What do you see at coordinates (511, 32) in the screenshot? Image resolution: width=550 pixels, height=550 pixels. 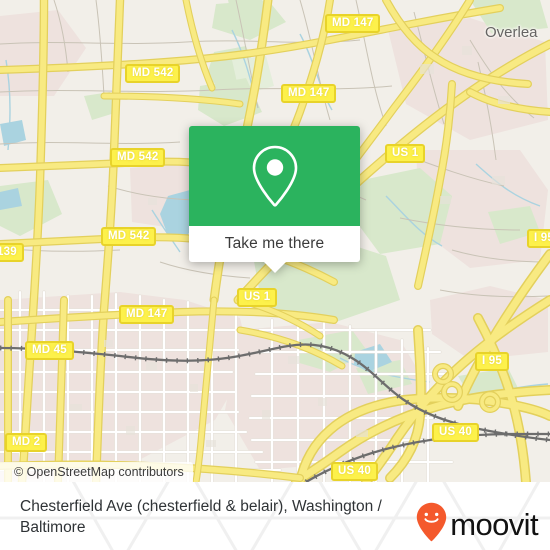 I see `place-label-overlea: Overlea` at bounding box center [511, 32].